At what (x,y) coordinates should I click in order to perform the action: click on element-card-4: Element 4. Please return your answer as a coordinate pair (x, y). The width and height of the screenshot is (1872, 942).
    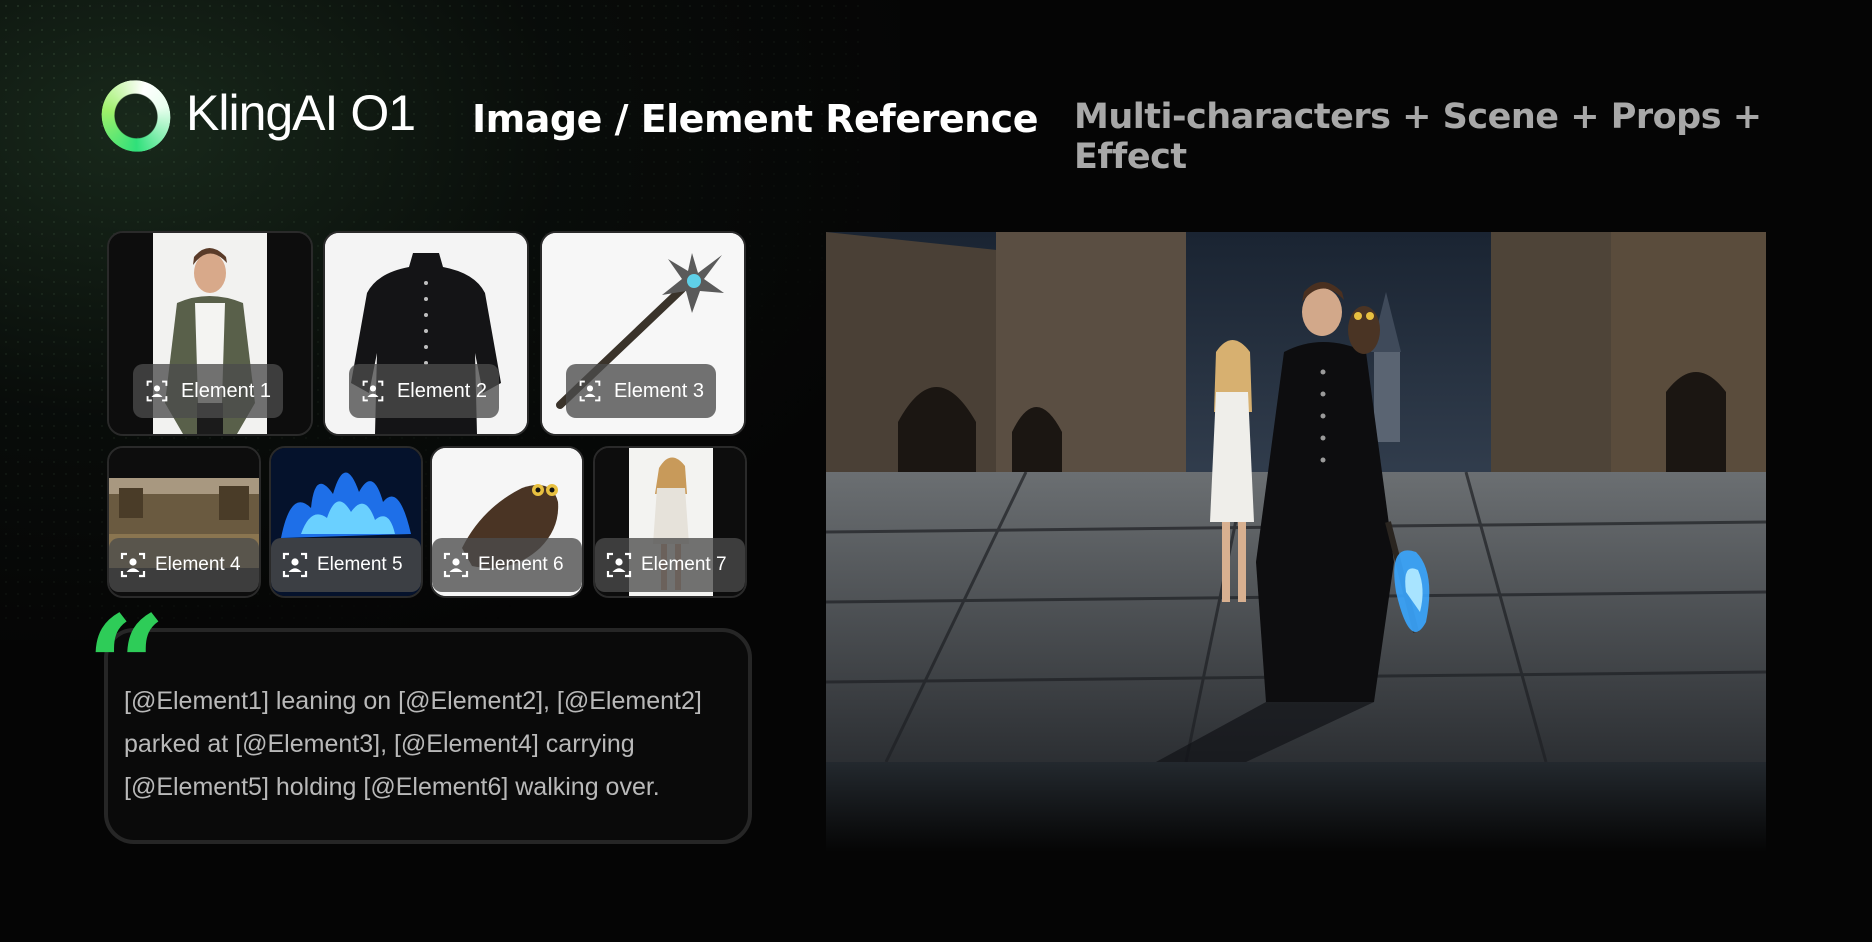
    Looking at the image, I should click on (184, 522).